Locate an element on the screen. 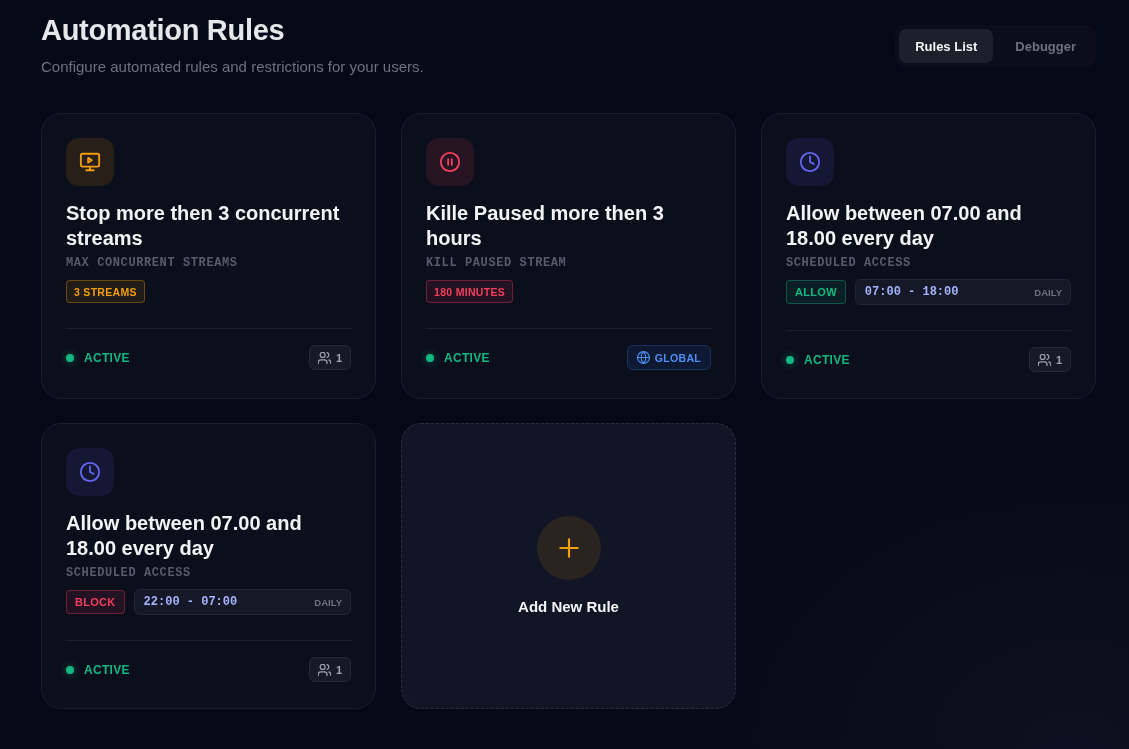  view-tab: Rules List is located at coordinates (946, 46).